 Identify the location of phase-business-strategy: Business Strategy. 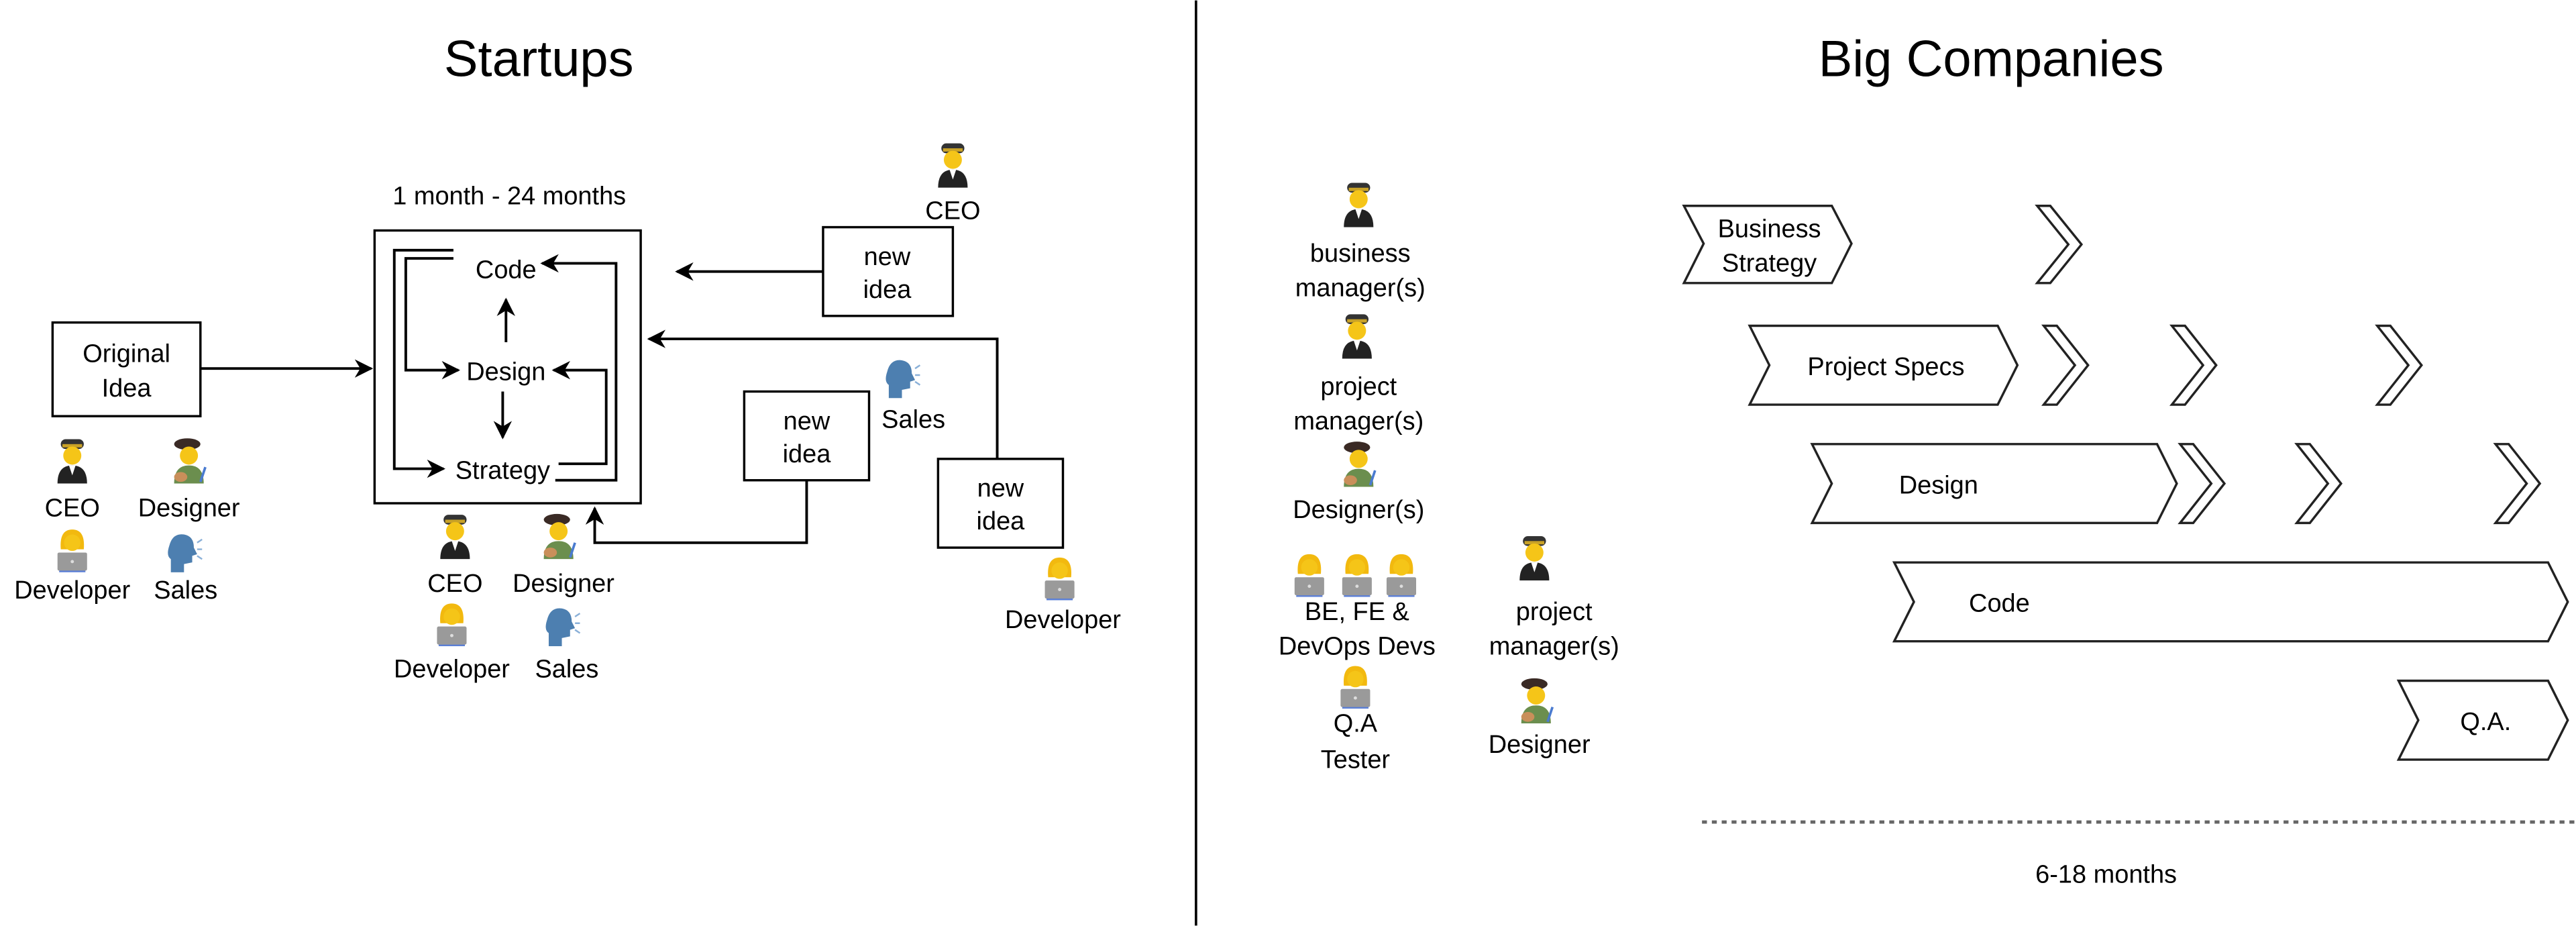
(1767, 245).